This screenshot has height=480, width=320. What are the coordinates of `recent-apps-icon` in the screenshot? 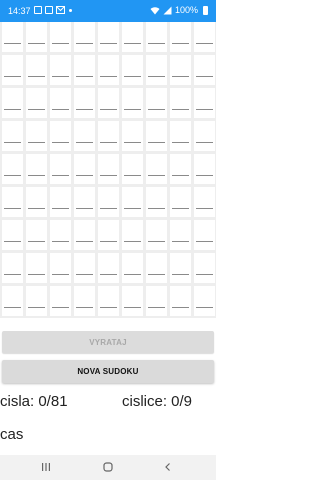 It's located at (46, 467).